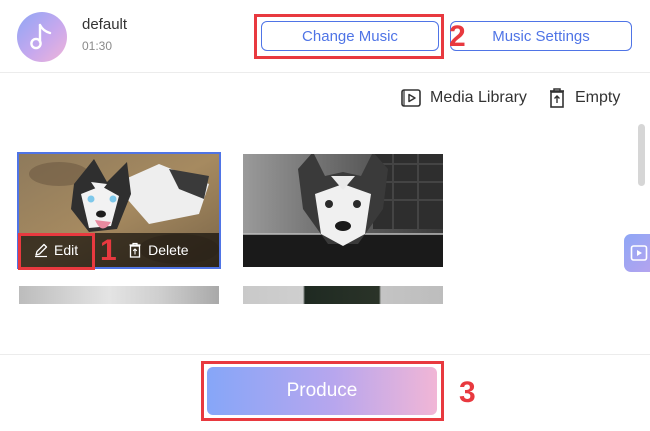  Describe the element at coordinates (66, 250) in the screenshot. I see `edit-label: Edit` at that location.